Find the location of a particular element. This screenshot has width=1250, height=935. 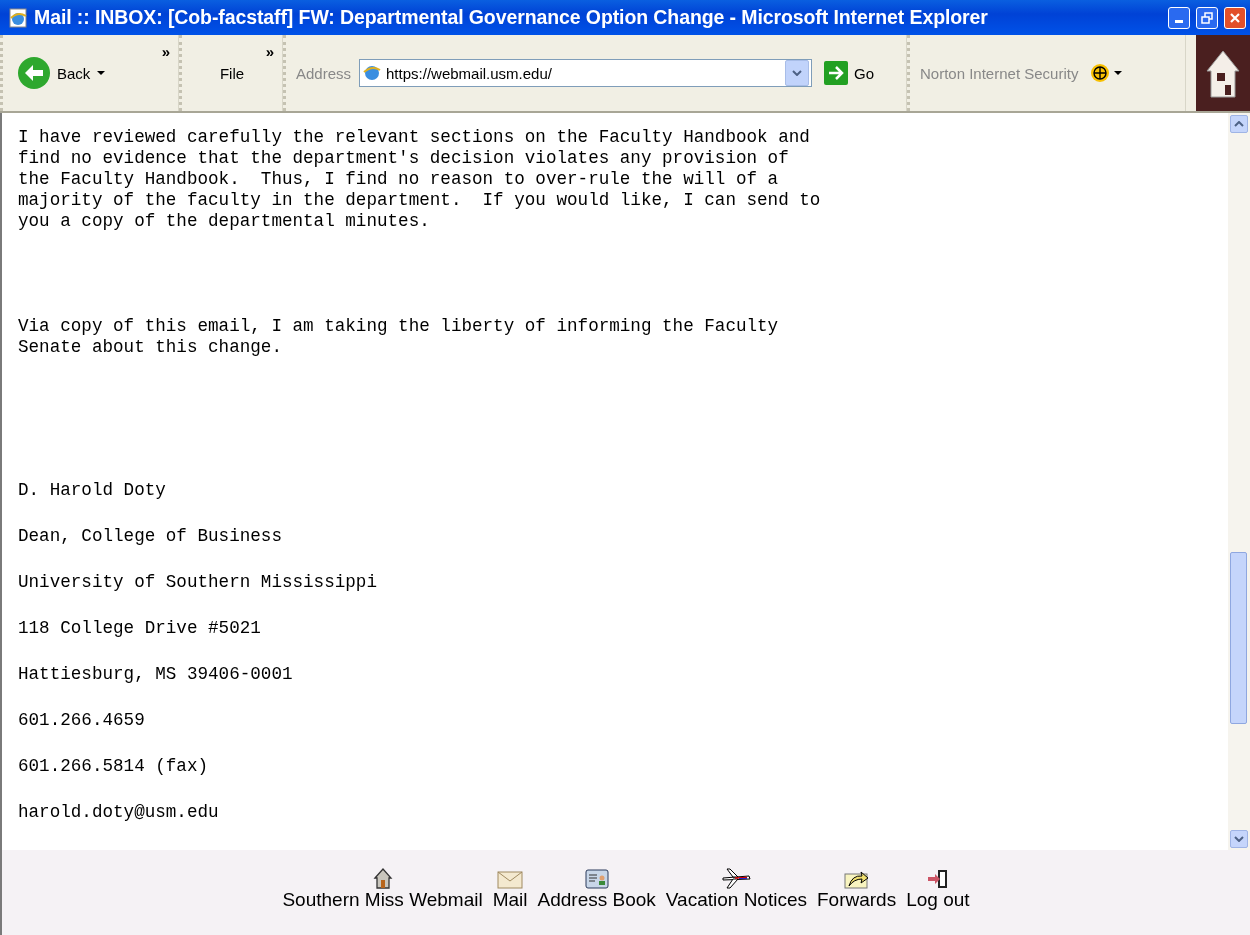

message-paragraph: I have reviewed carefully the relevant sections on the Faculty Handbook and find no evidence that the department's decision violates any provision of the Faculty Handbook. Thus, I find no reason to over-rule the will of a majority of the faculty in the department. If you would like, I can send to you a copy of the departmental minutes. is located at coordinates (420, 179).